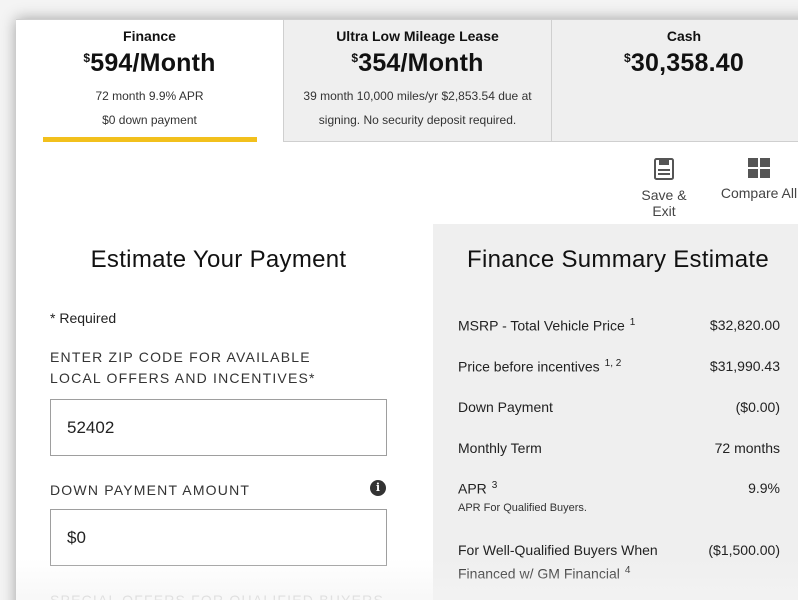  What do you see at coordinates (675, 80) in the screenshot?
I see `tab-cash: Cash $30,358.40` at bounding box center [675, 80].